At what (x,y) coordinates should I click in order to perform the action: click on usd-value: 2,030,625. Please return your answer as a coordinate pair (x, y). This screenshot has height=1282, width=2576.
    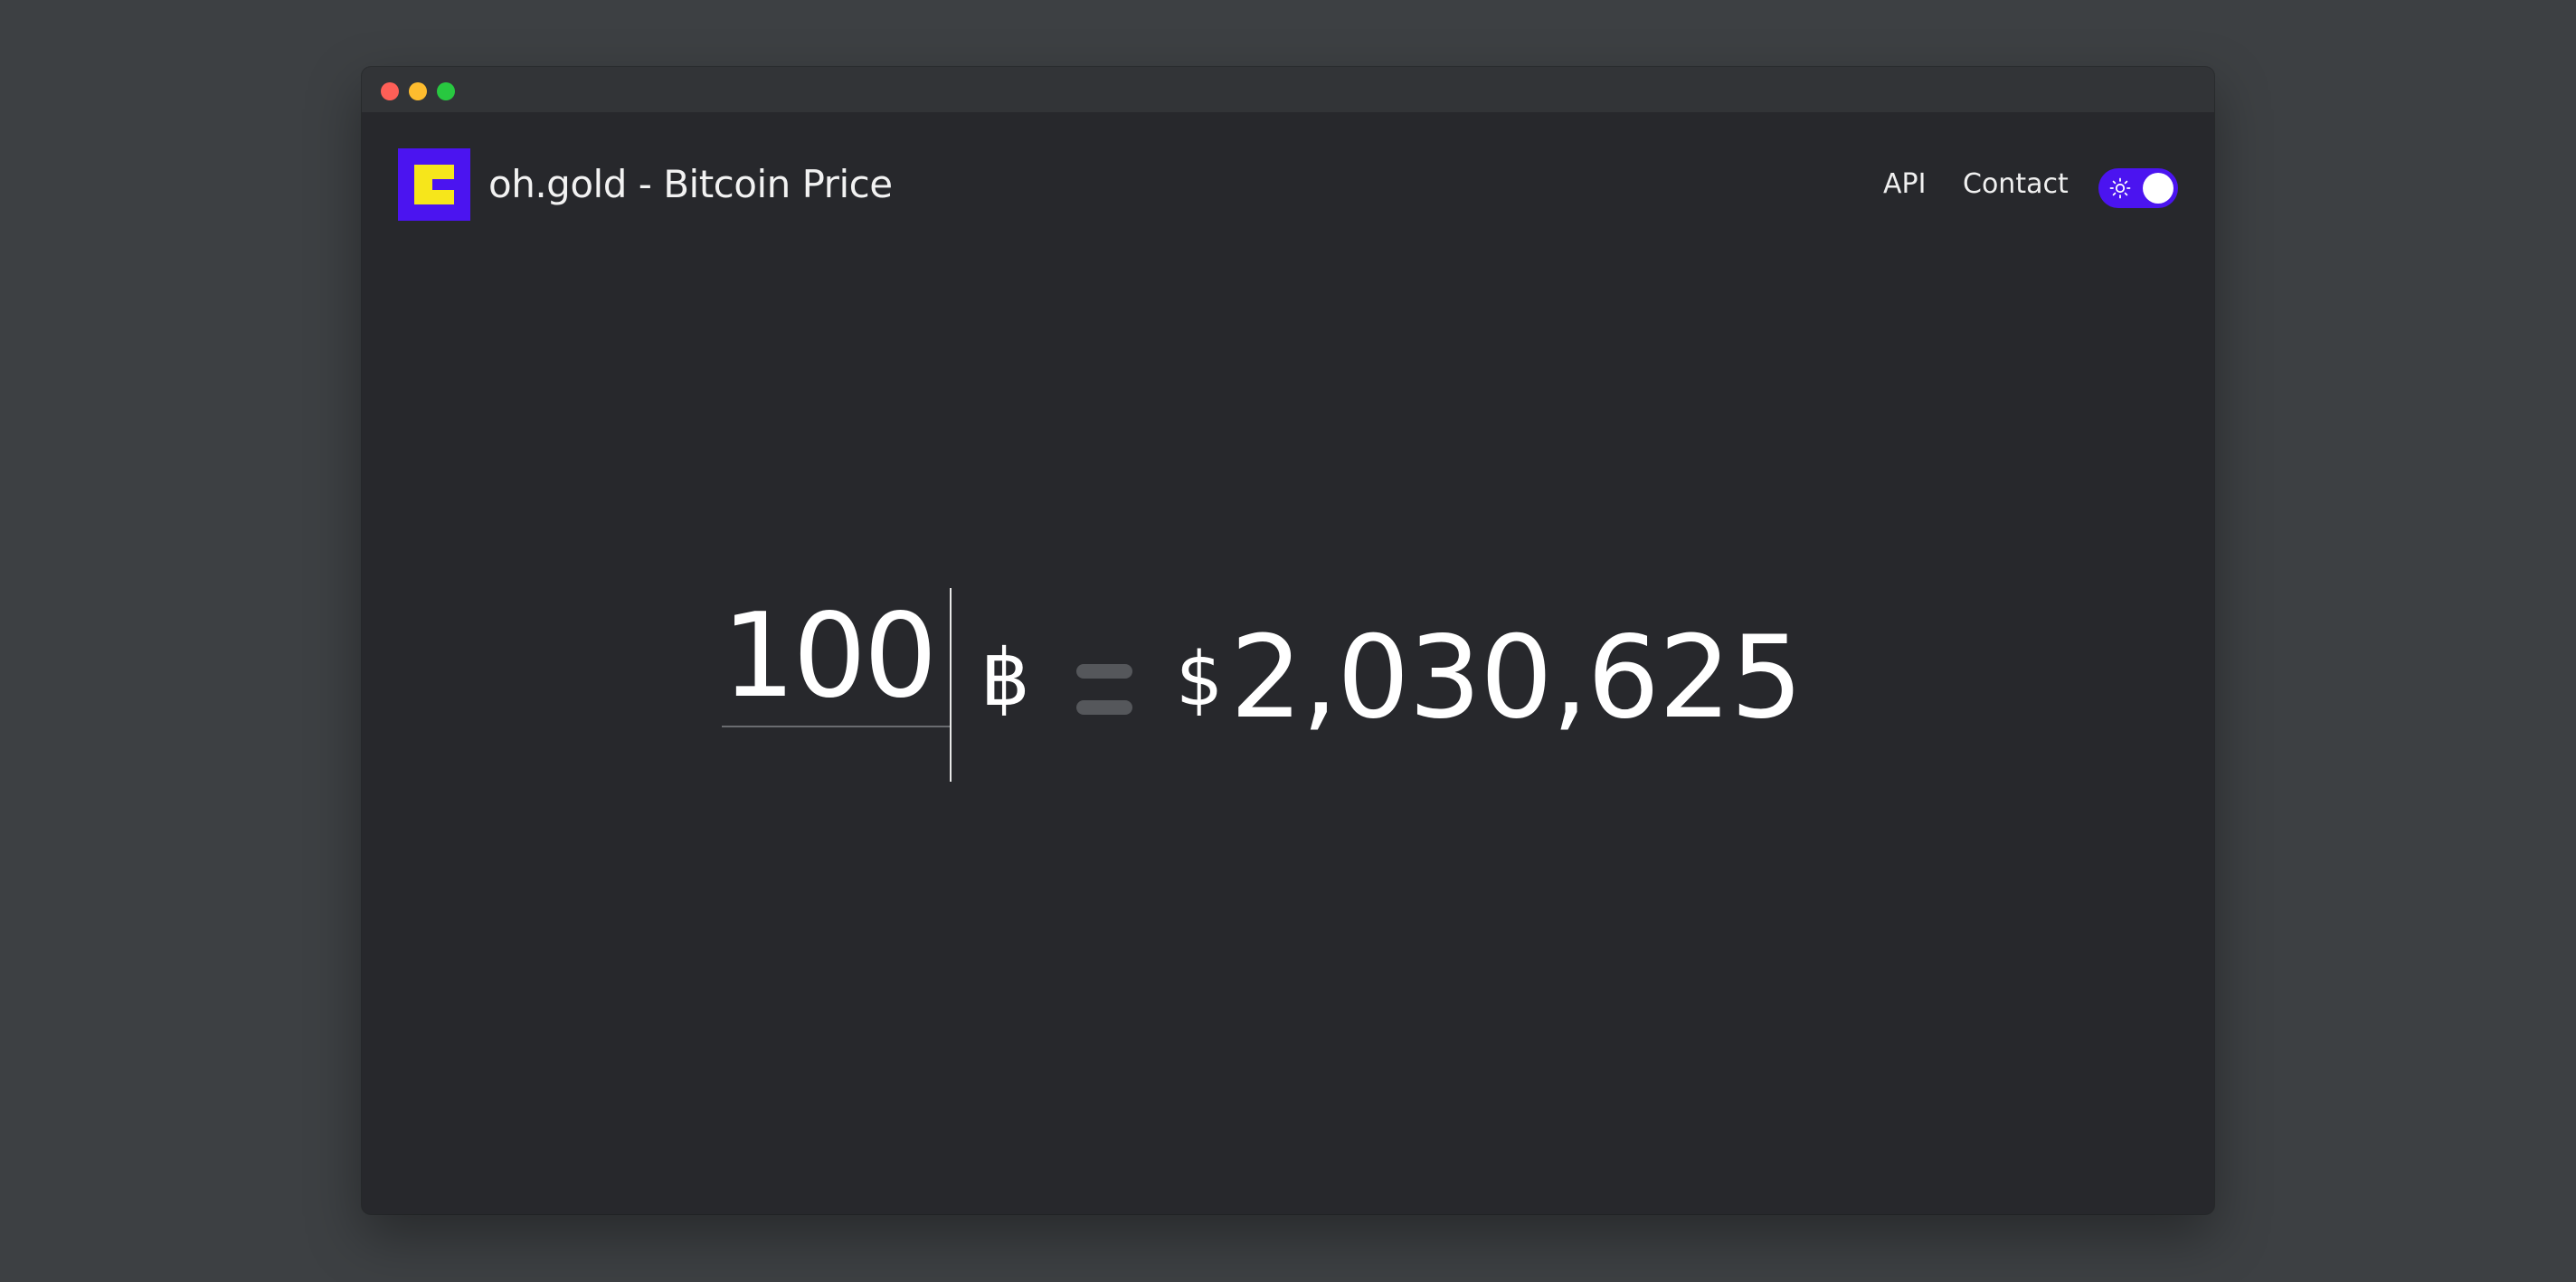
    Looking at the image, I should click on (1517, 678).